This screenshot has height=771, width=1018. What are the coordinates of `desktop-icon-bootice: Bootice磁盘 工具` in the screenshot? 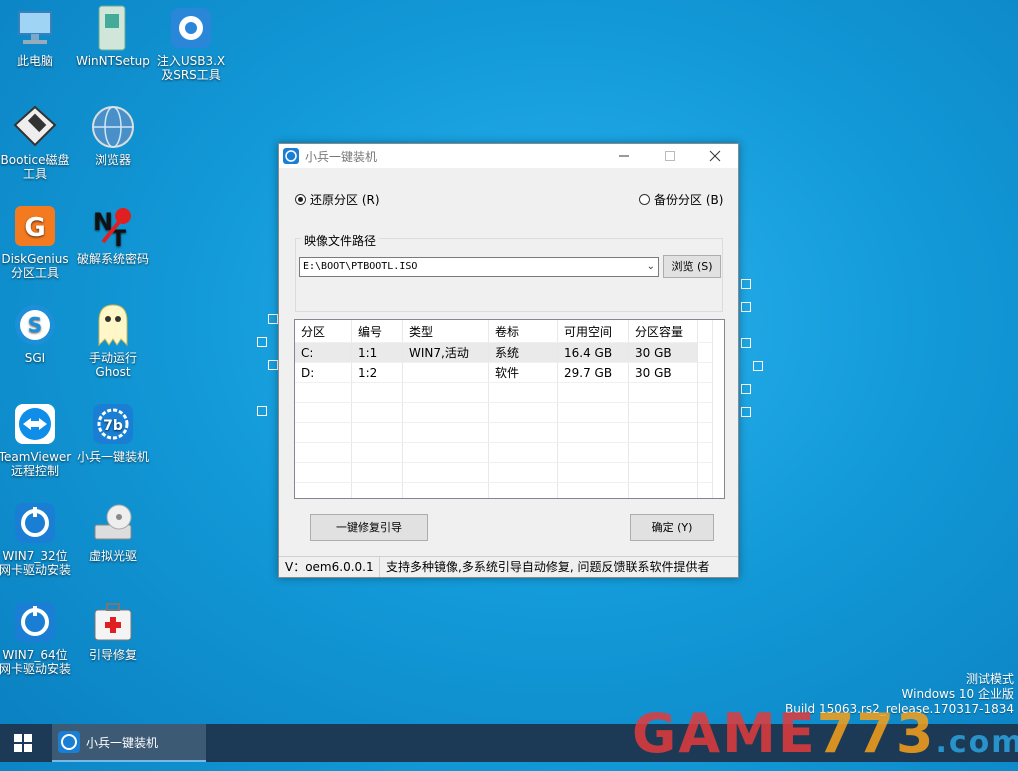 It's located at (36, 142).